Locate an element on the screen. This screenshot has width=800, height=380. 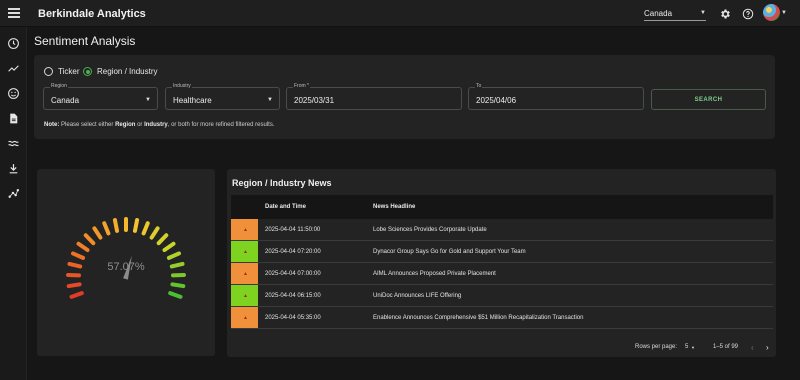
radio-button-icon is located at coordinates (48, 71).